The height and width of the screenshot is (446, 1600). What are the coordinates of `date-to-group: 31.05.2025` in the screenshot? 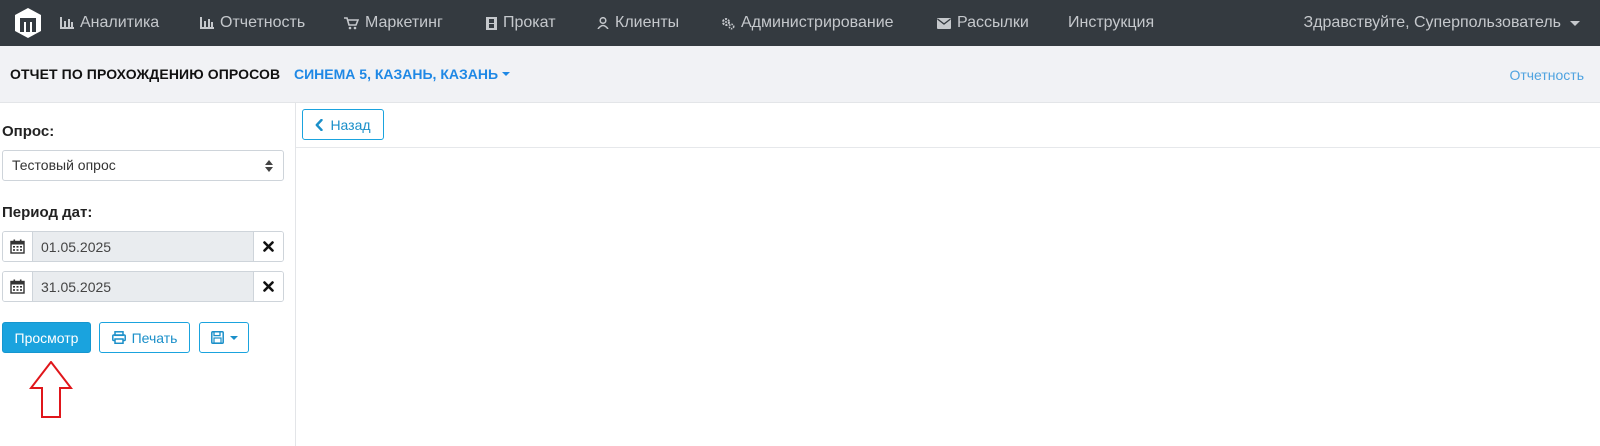 It's located at (143, 286).